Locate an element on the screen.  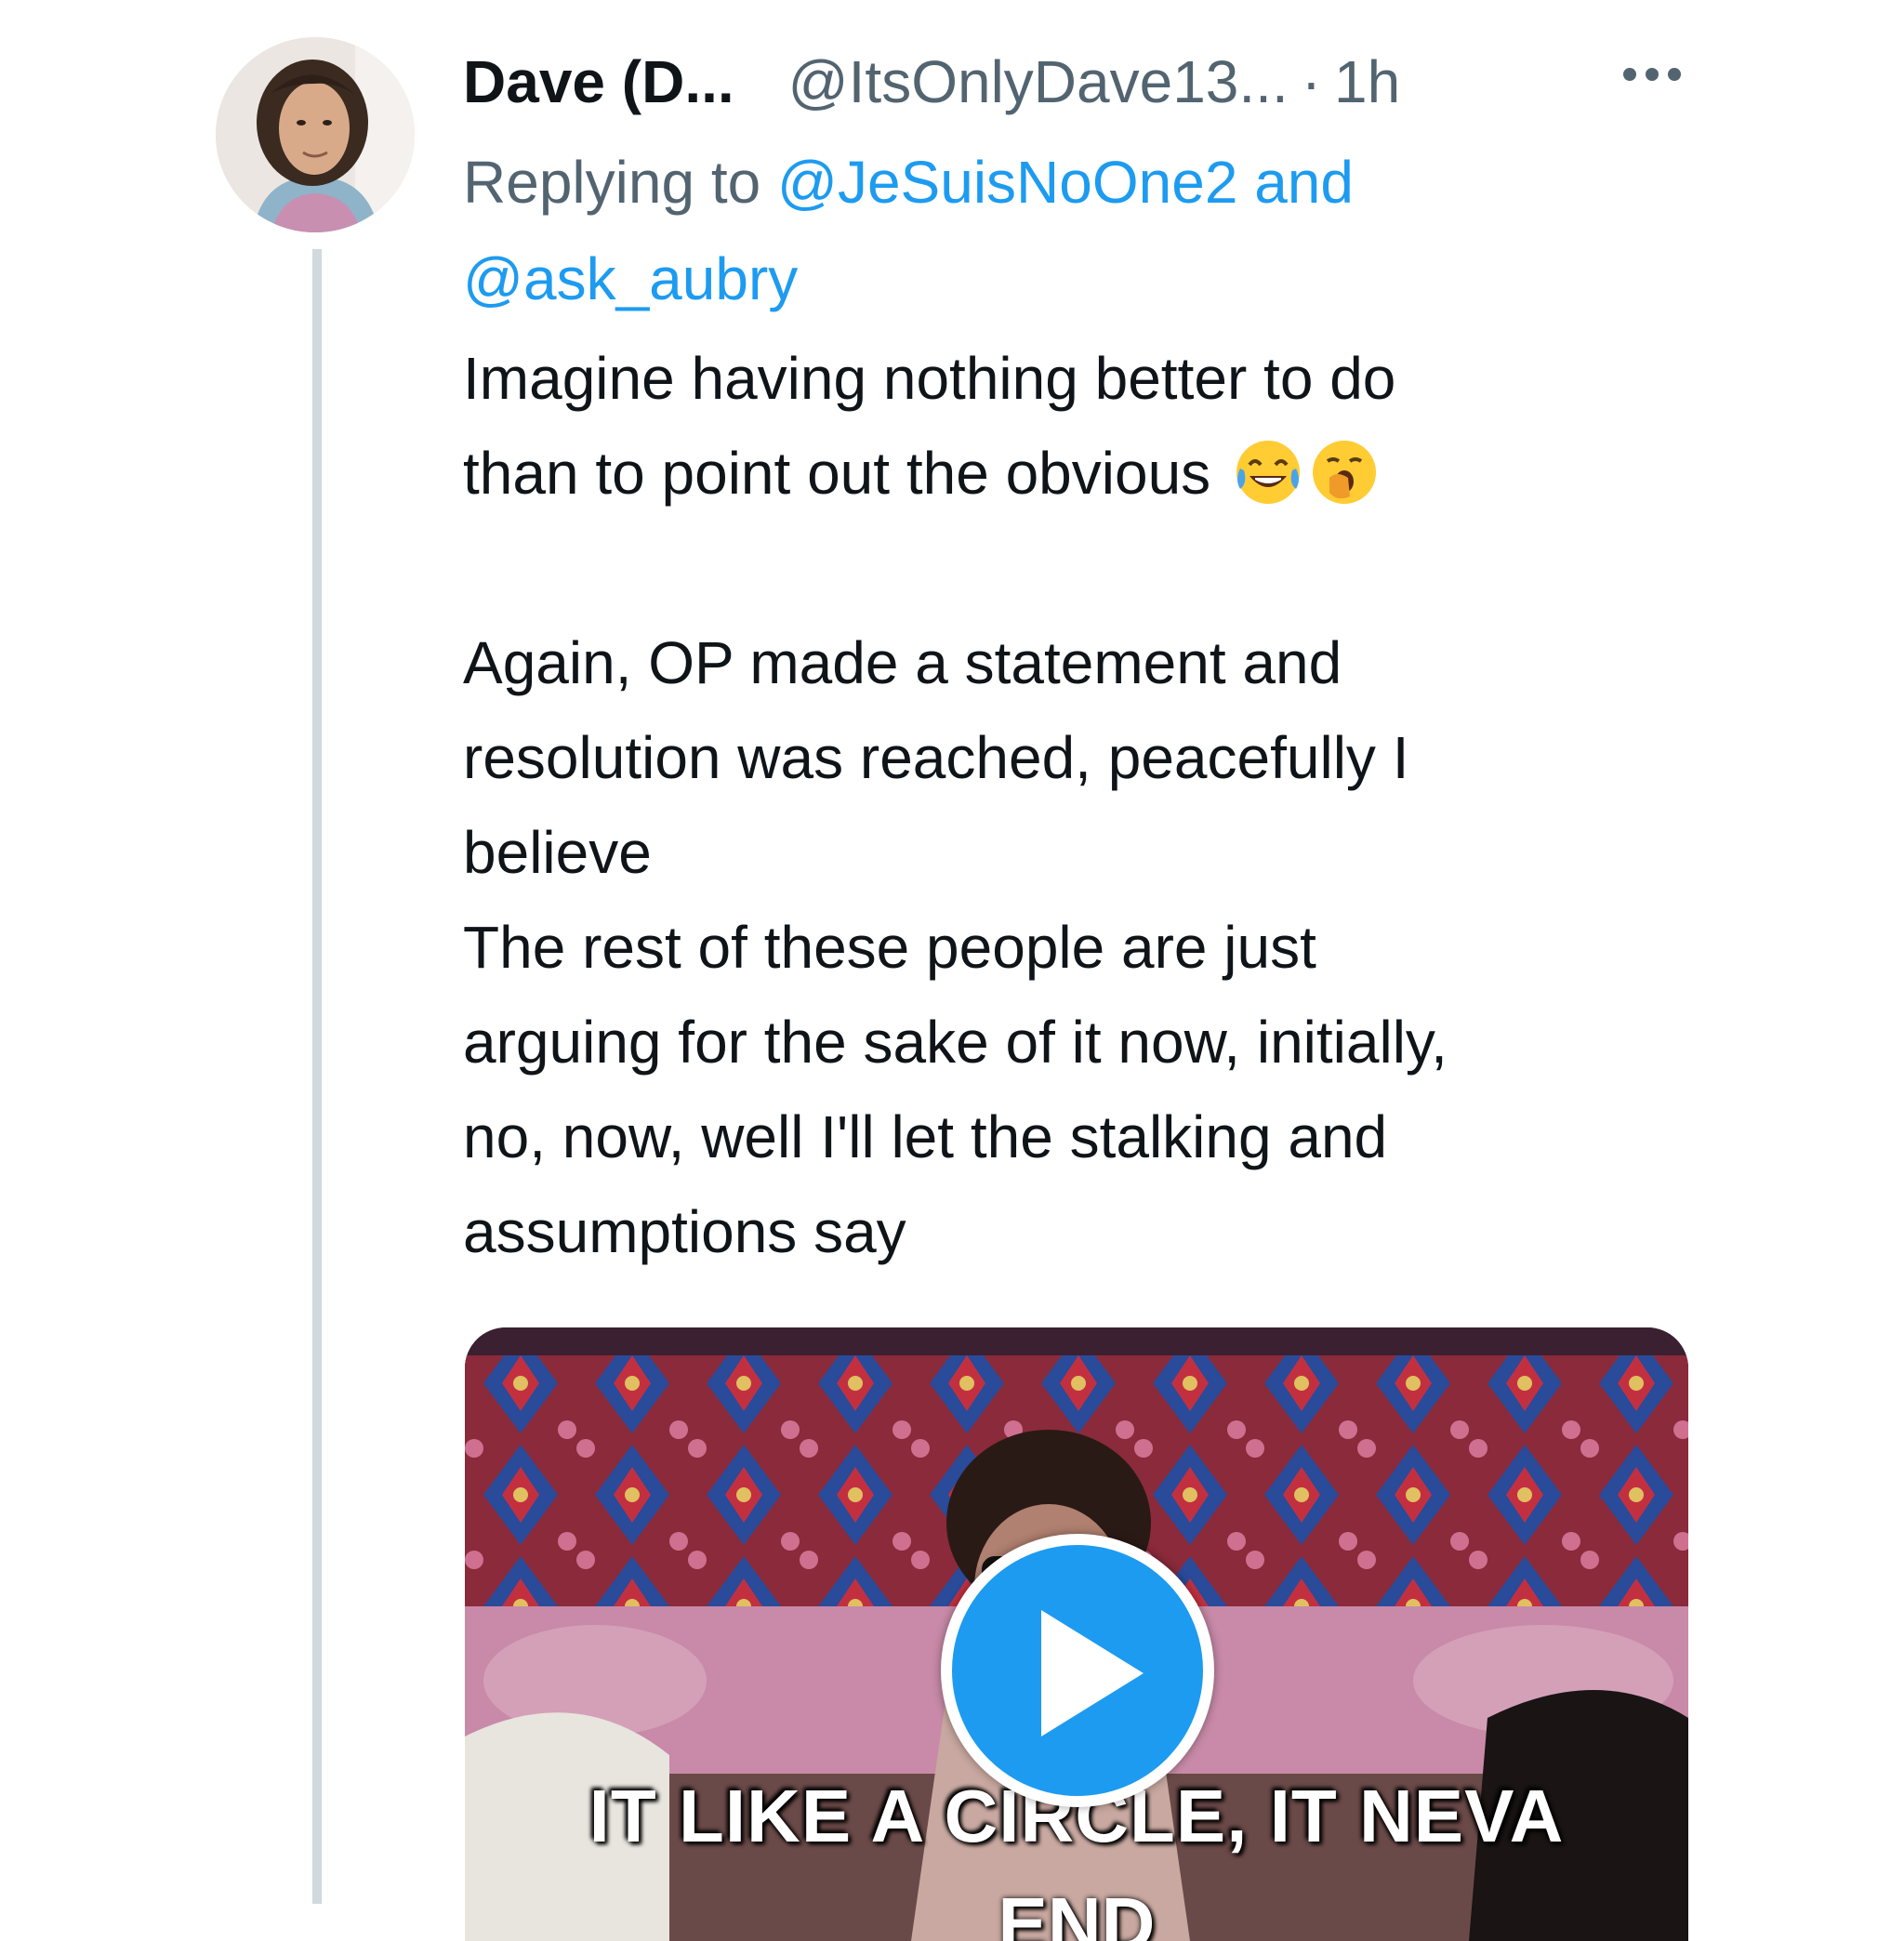
replying-to-line: Replying to @JeSuisNoOne2 and is located at coordinates (1114, 182).